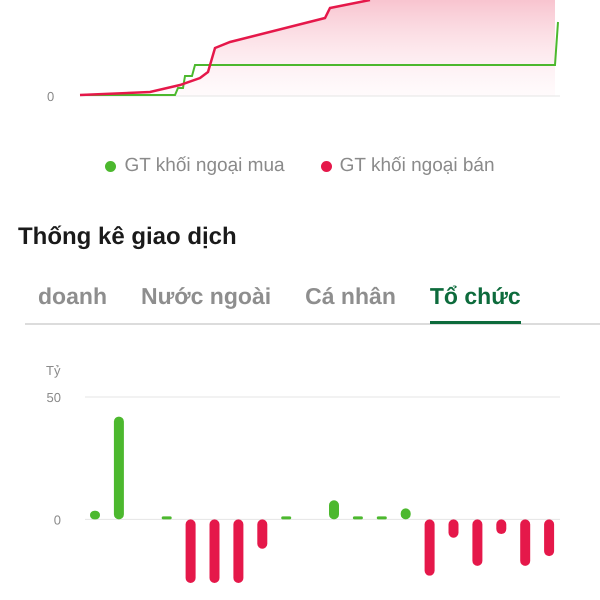 The image size is (600, 600). Describe the element at coordinates (417, 166) in the screenshot. I see `legend-label: GT khối ngoại bán` at that location.